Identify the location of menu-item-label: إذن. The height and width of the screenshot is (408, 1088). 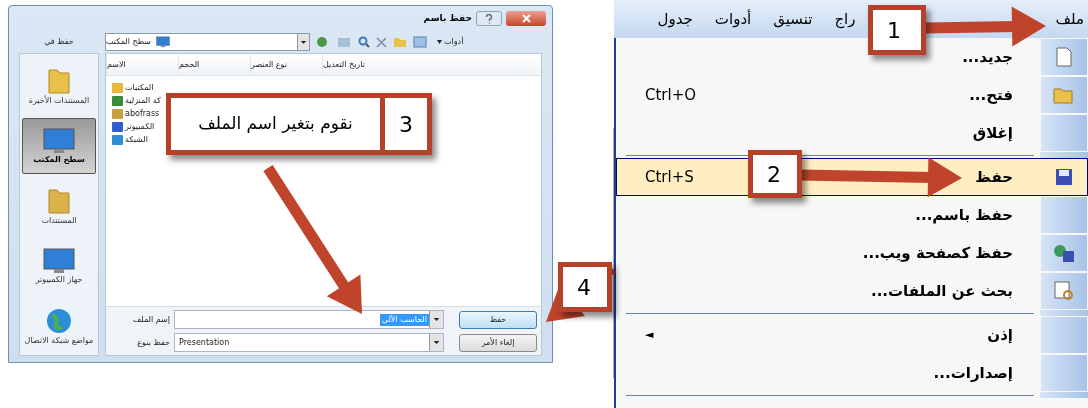
(1000, 335).